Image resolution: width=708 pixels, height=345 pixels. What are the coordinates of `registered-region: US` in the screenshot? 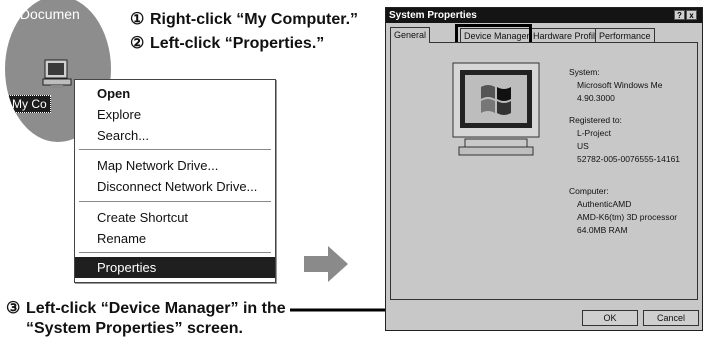 It's located at (583, 146).